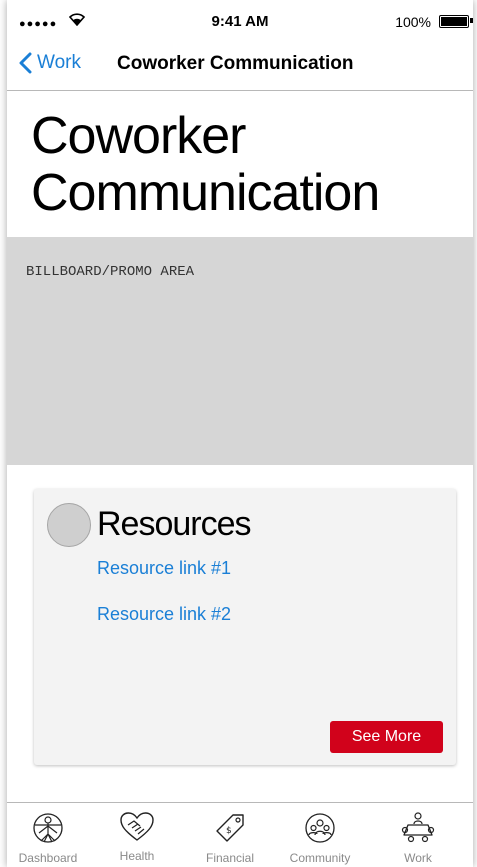  What do you see at coordinates (235, 63) in the screenshot?
I see `nav-title: Coworker Communication` at bounding box center [235, 63].